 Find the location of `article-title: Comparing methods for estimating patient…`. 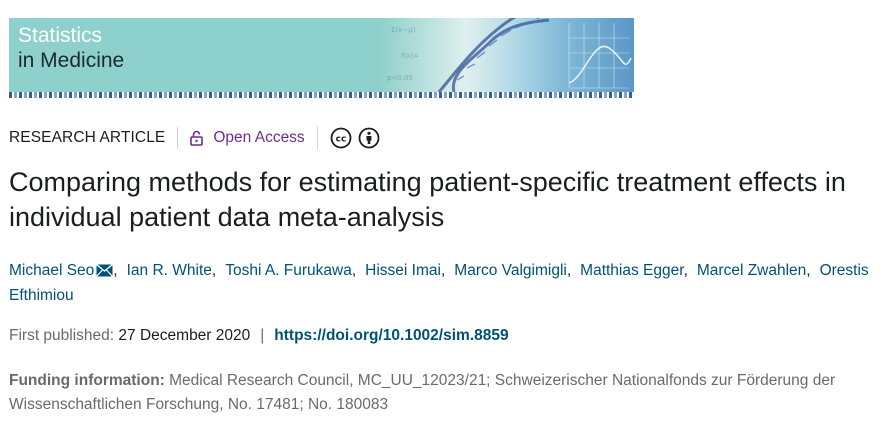

article-title: Comparing methods for estimating patient… is located at coordinates (427, 199).